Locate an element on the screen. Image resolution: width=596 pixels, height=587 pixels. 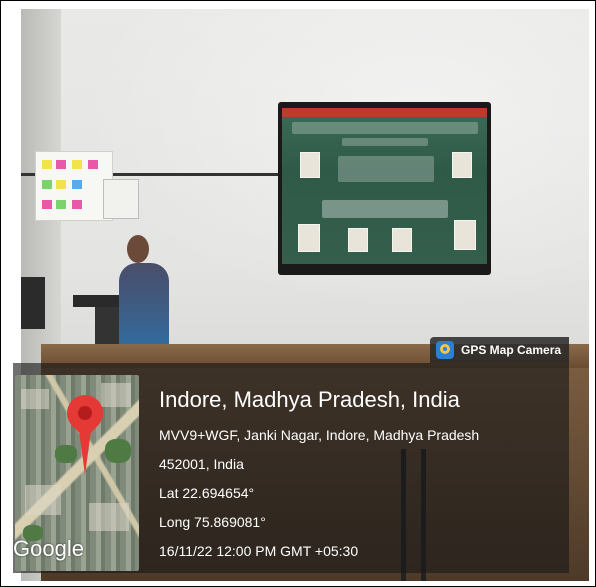
slide-text is located at coordinates (386, 169).